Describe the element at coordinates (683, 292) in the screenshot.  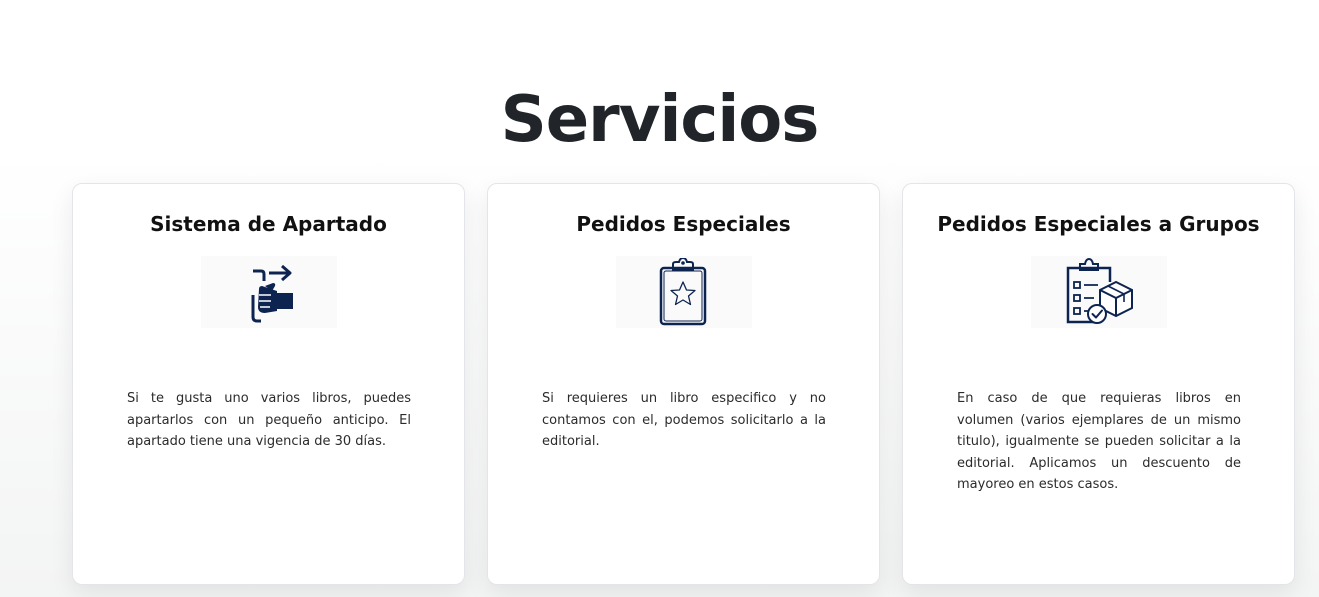
I see `clipboard-star-icon` at that location.